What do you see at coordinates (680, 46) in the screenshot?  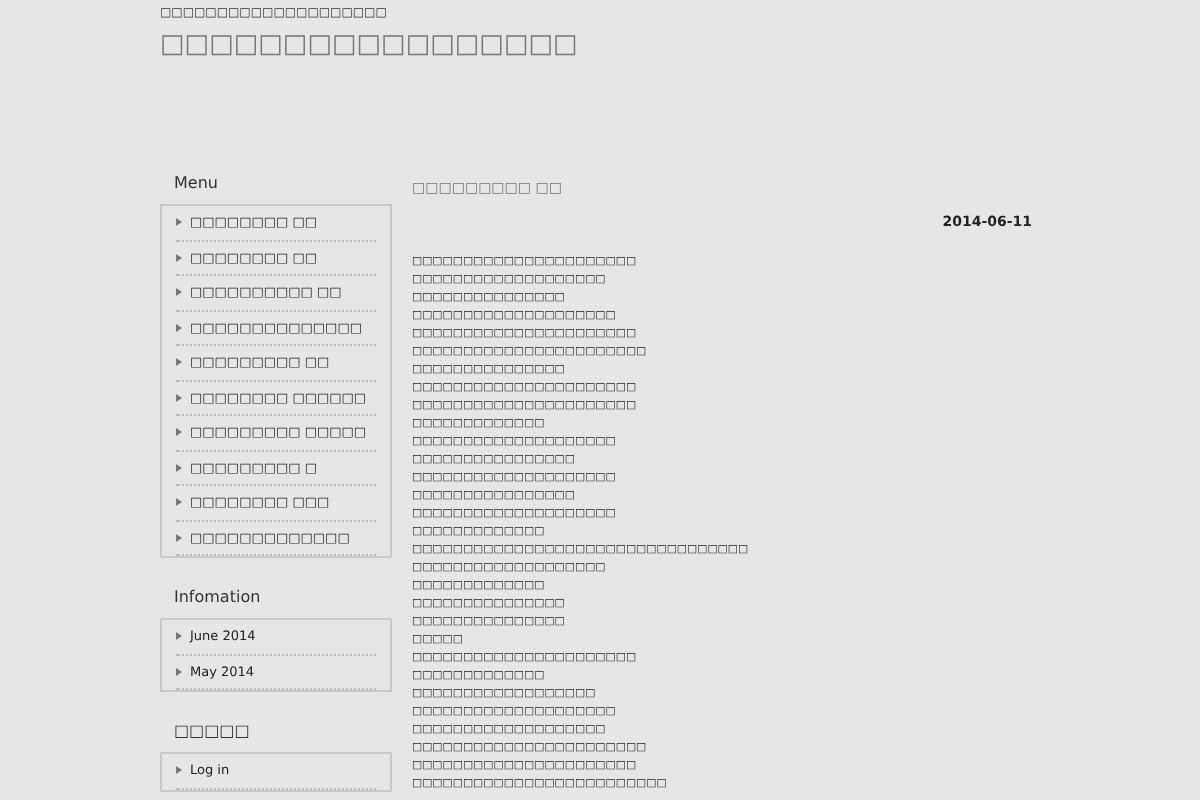 I see `site-title: □□□□□□□□□□□□□□□□□` at bounding box center [680, 46].